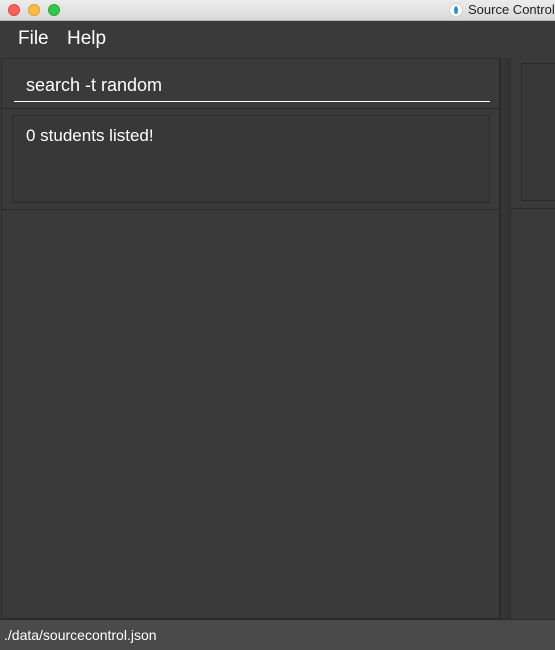 This screenshot has height=650, width=555. I want to click on detail-box, so click(538, 132).